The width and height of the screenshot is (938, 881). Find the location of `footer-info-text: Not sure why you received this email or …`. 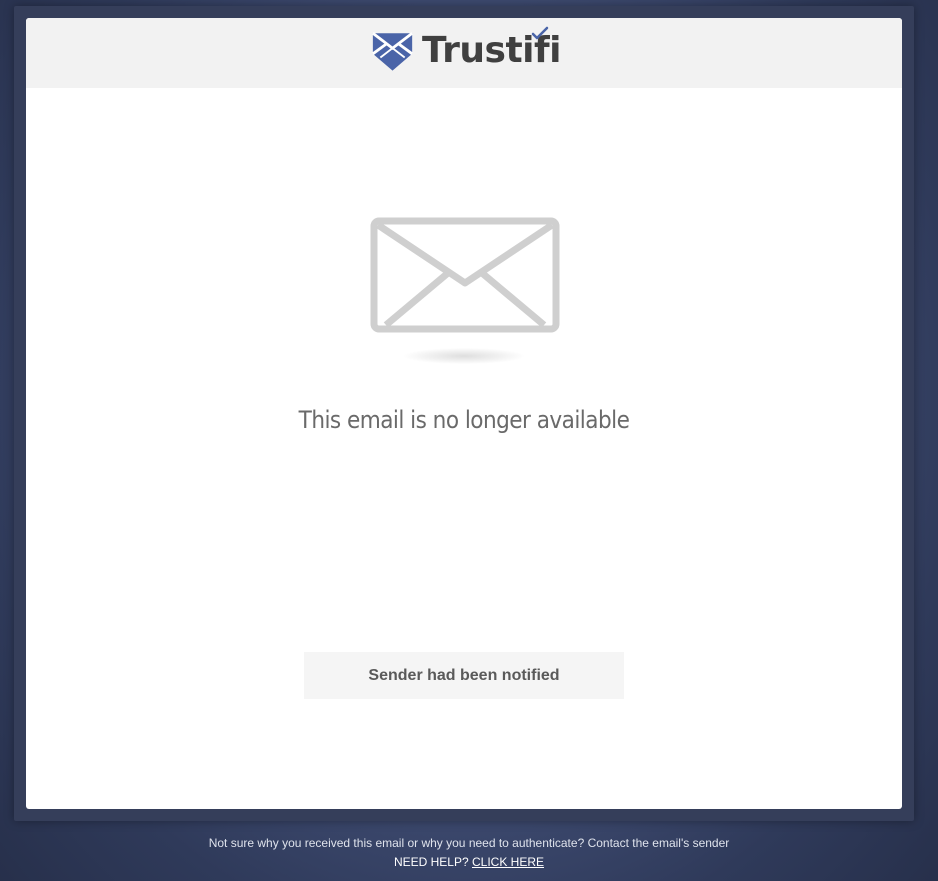

footer-info-text: Not sure why you received this email or … is located at coordinates (469, 843).